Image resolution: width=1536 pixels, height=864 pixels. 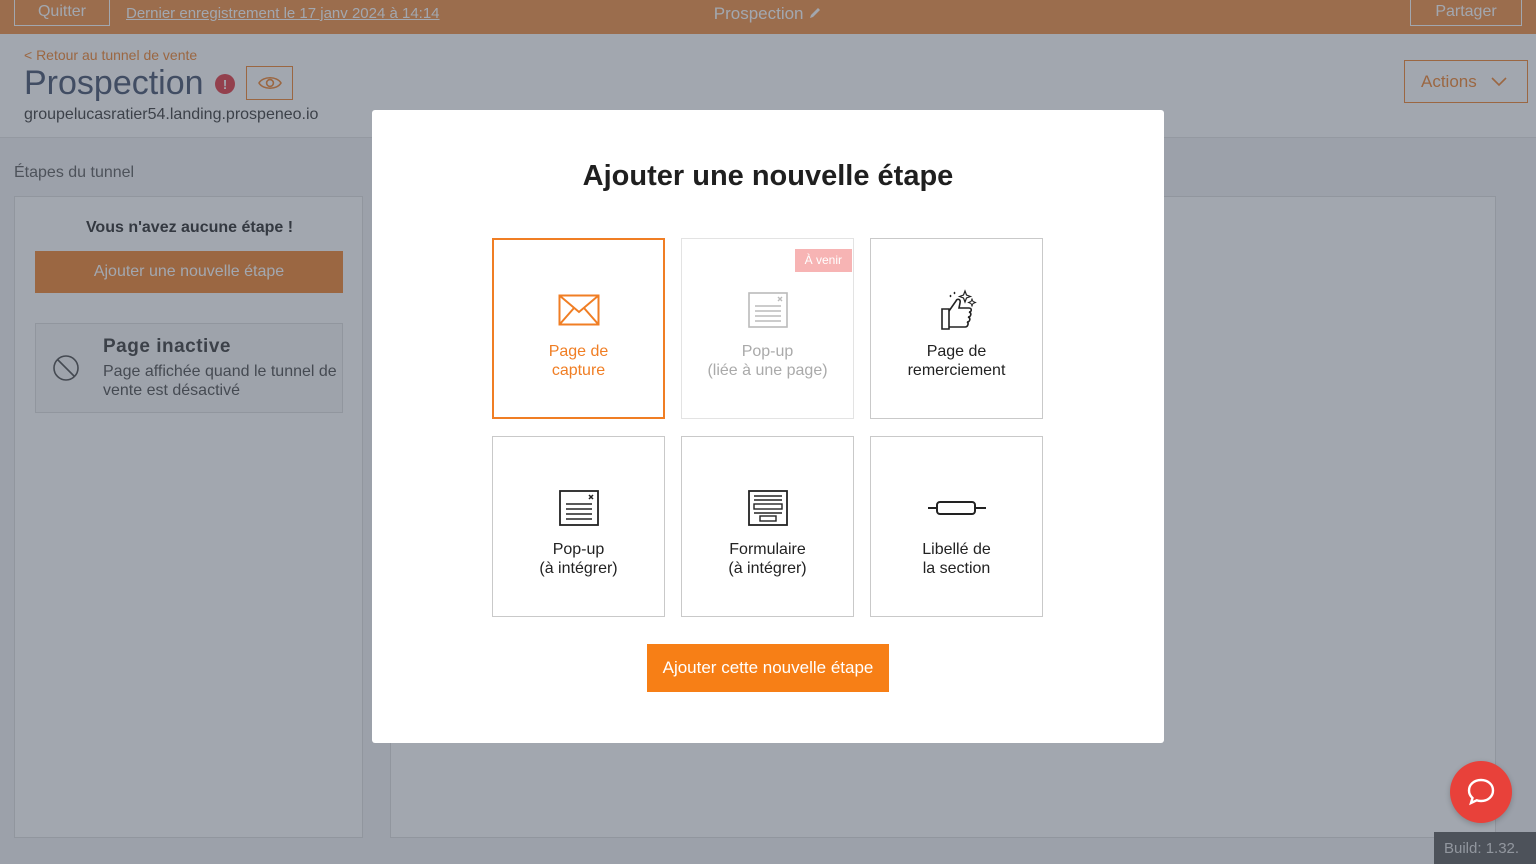 I want to click on option-label-line2: (liée à une page), so click(x=767, y=370).